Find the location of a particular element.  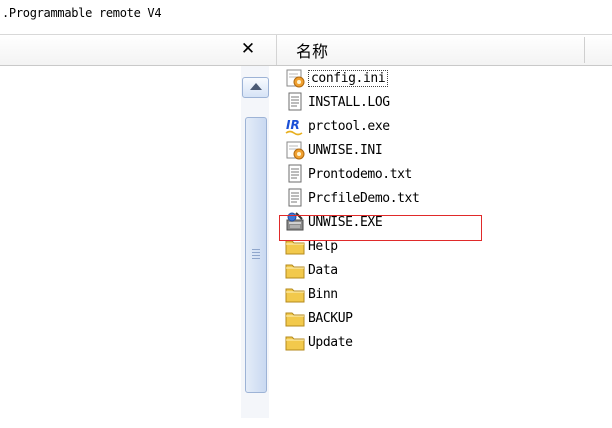

file-name: INSTALL.LOG is located at coordinates (349, 102).